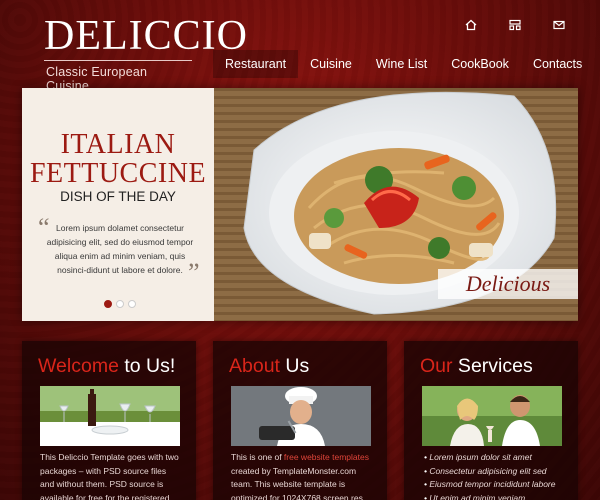  Describe the element at coordinates (301, 416) in the screenshot. I see `chef-image` at that location.